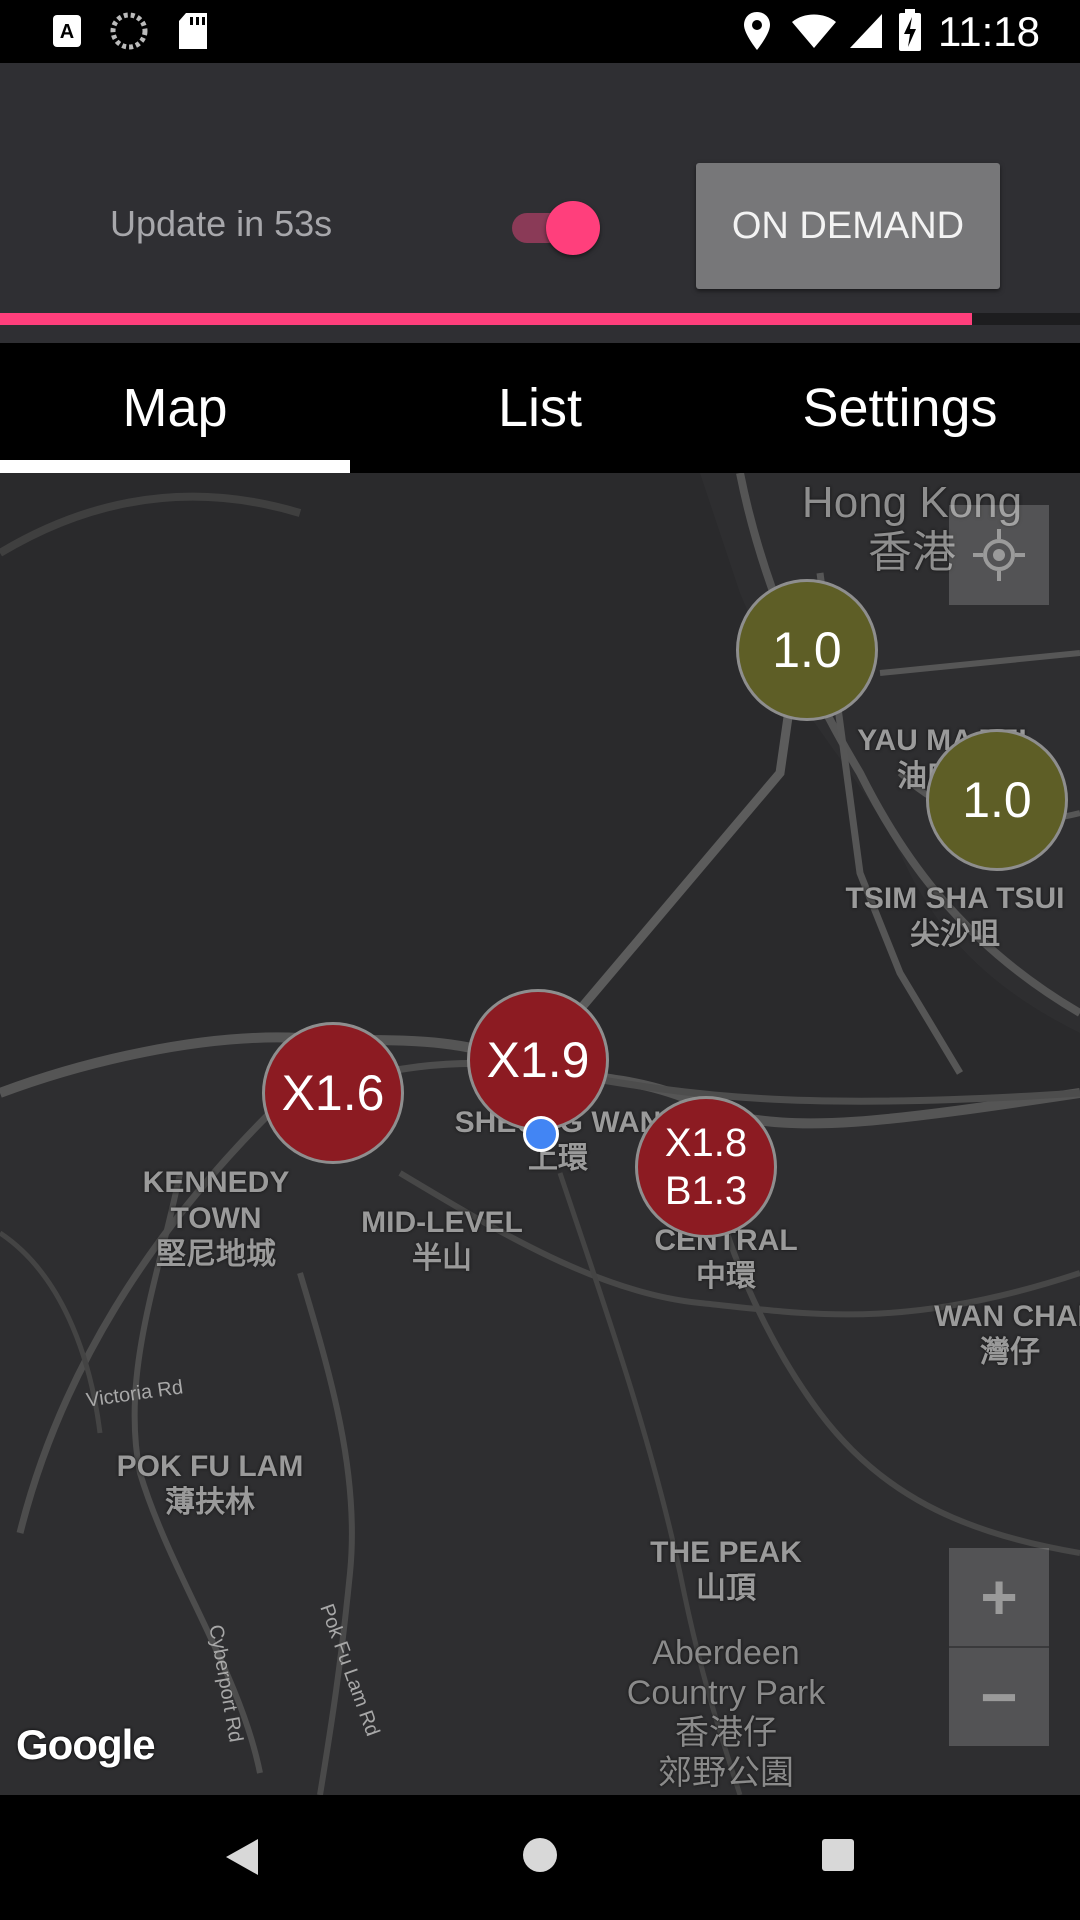 The image size is (1080, 1920). Describe the element at coordinates (807, 650) in the screenshot. I see `marker-hong-kong: 1.0` at that location.